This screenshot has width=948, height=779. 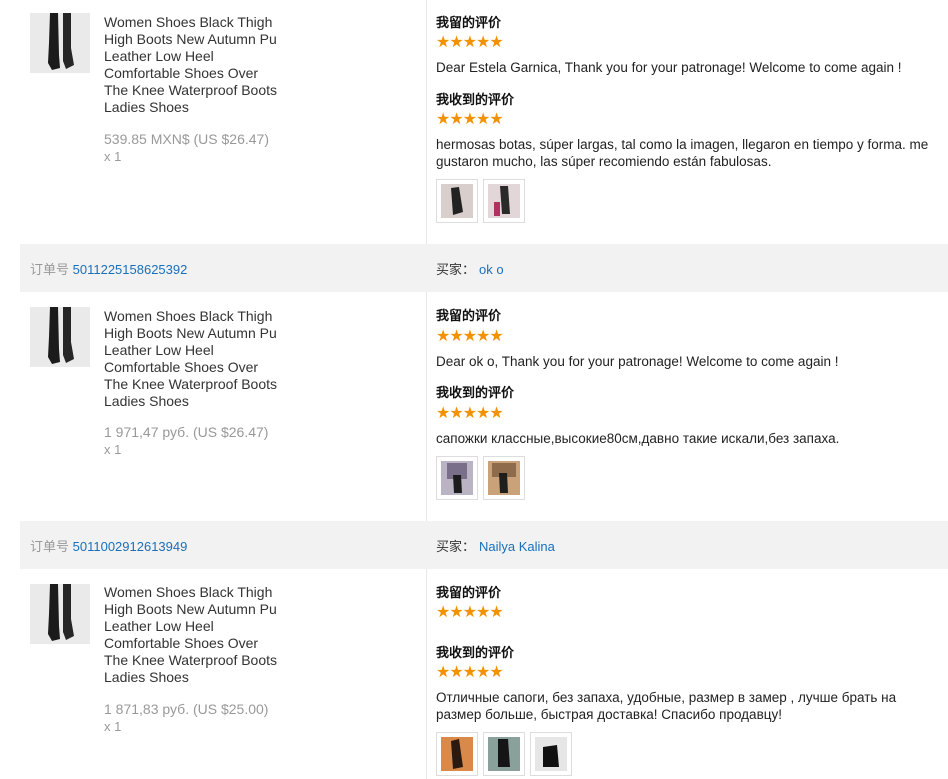 I want to click on buyer-name-link: ok o, so click(x=491, y=269).